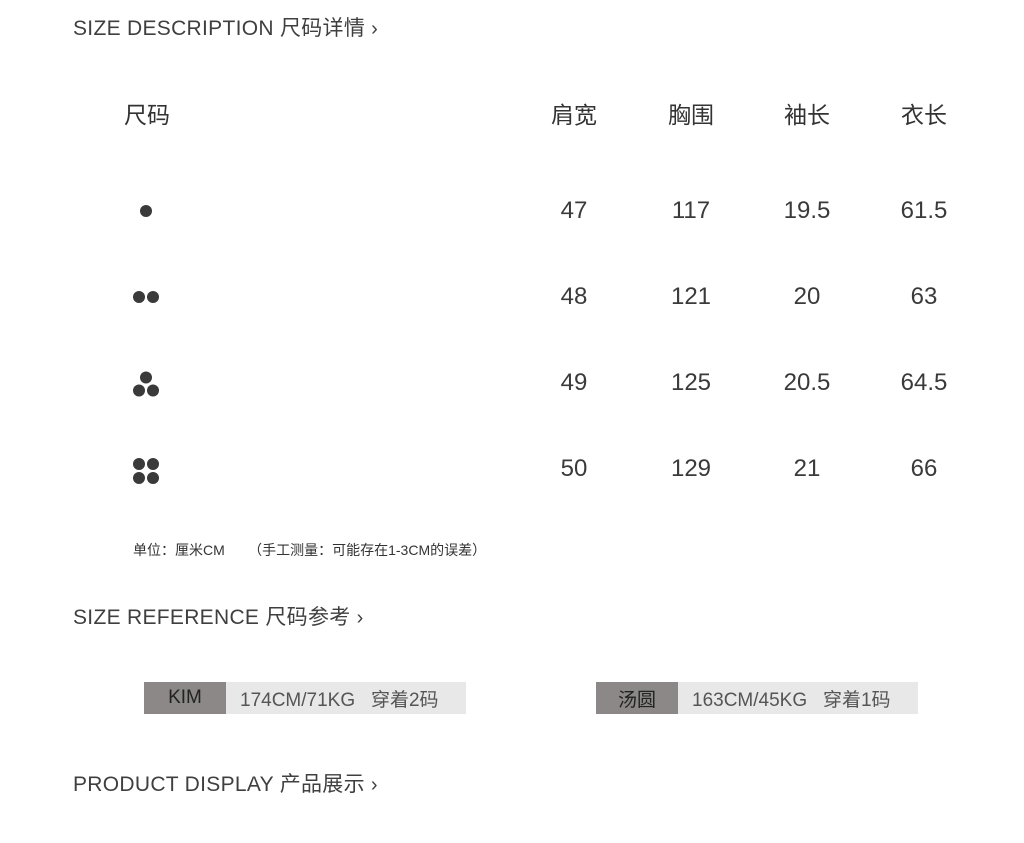 This screenshot has width=1024, height=843. I want to click on table-cell: 66, so click(924, 468).